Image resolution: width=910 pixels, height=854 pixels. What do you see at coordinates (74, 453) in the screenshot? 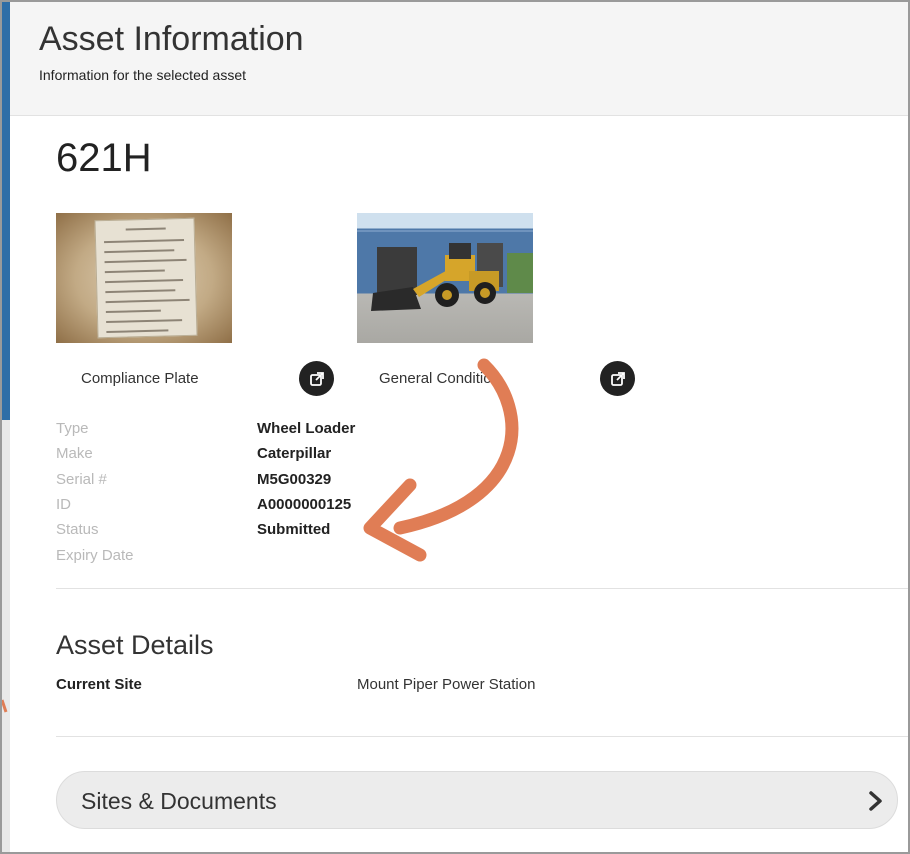
I see `make-label: Make` at bounding box center [74, 453].